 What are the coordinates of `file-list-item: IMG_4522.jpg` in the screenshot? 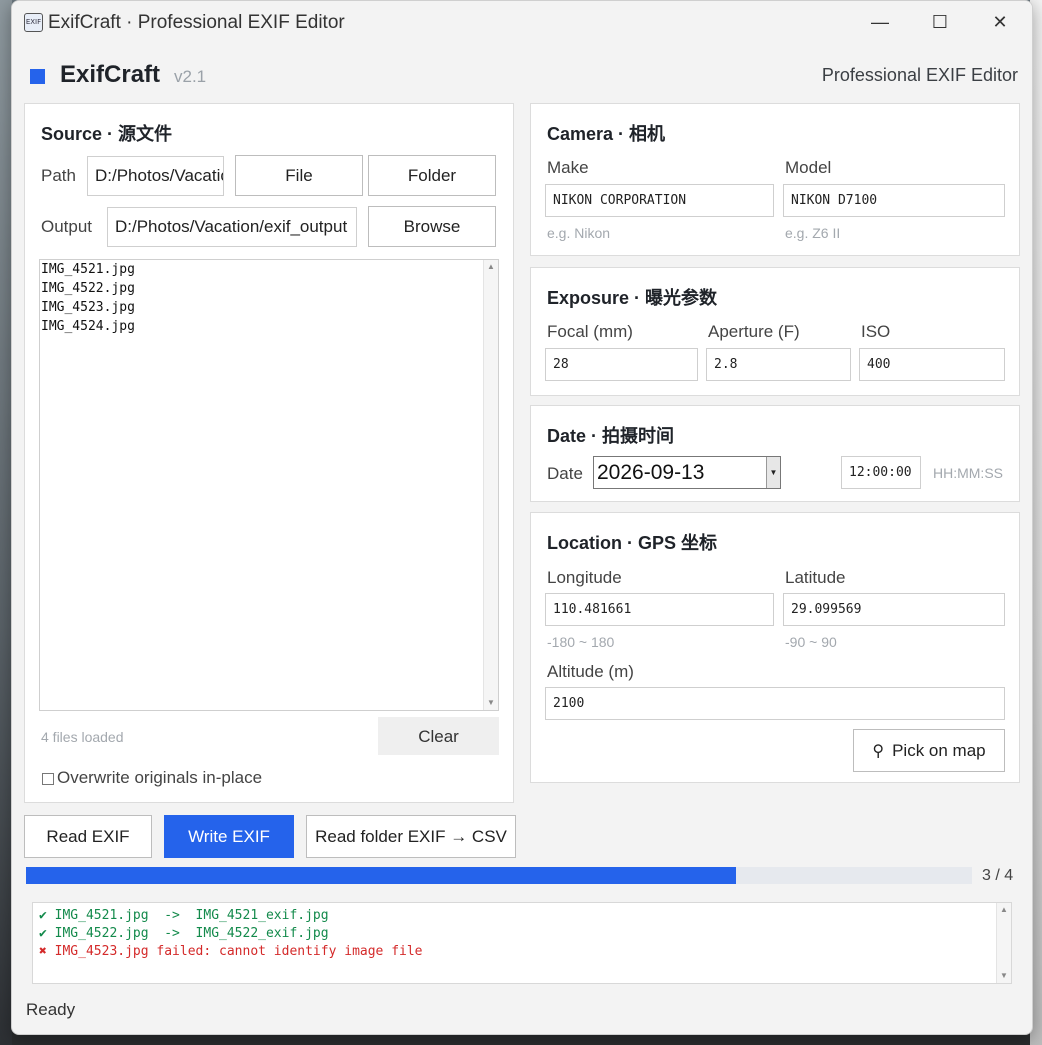 It's located at (269, 288).